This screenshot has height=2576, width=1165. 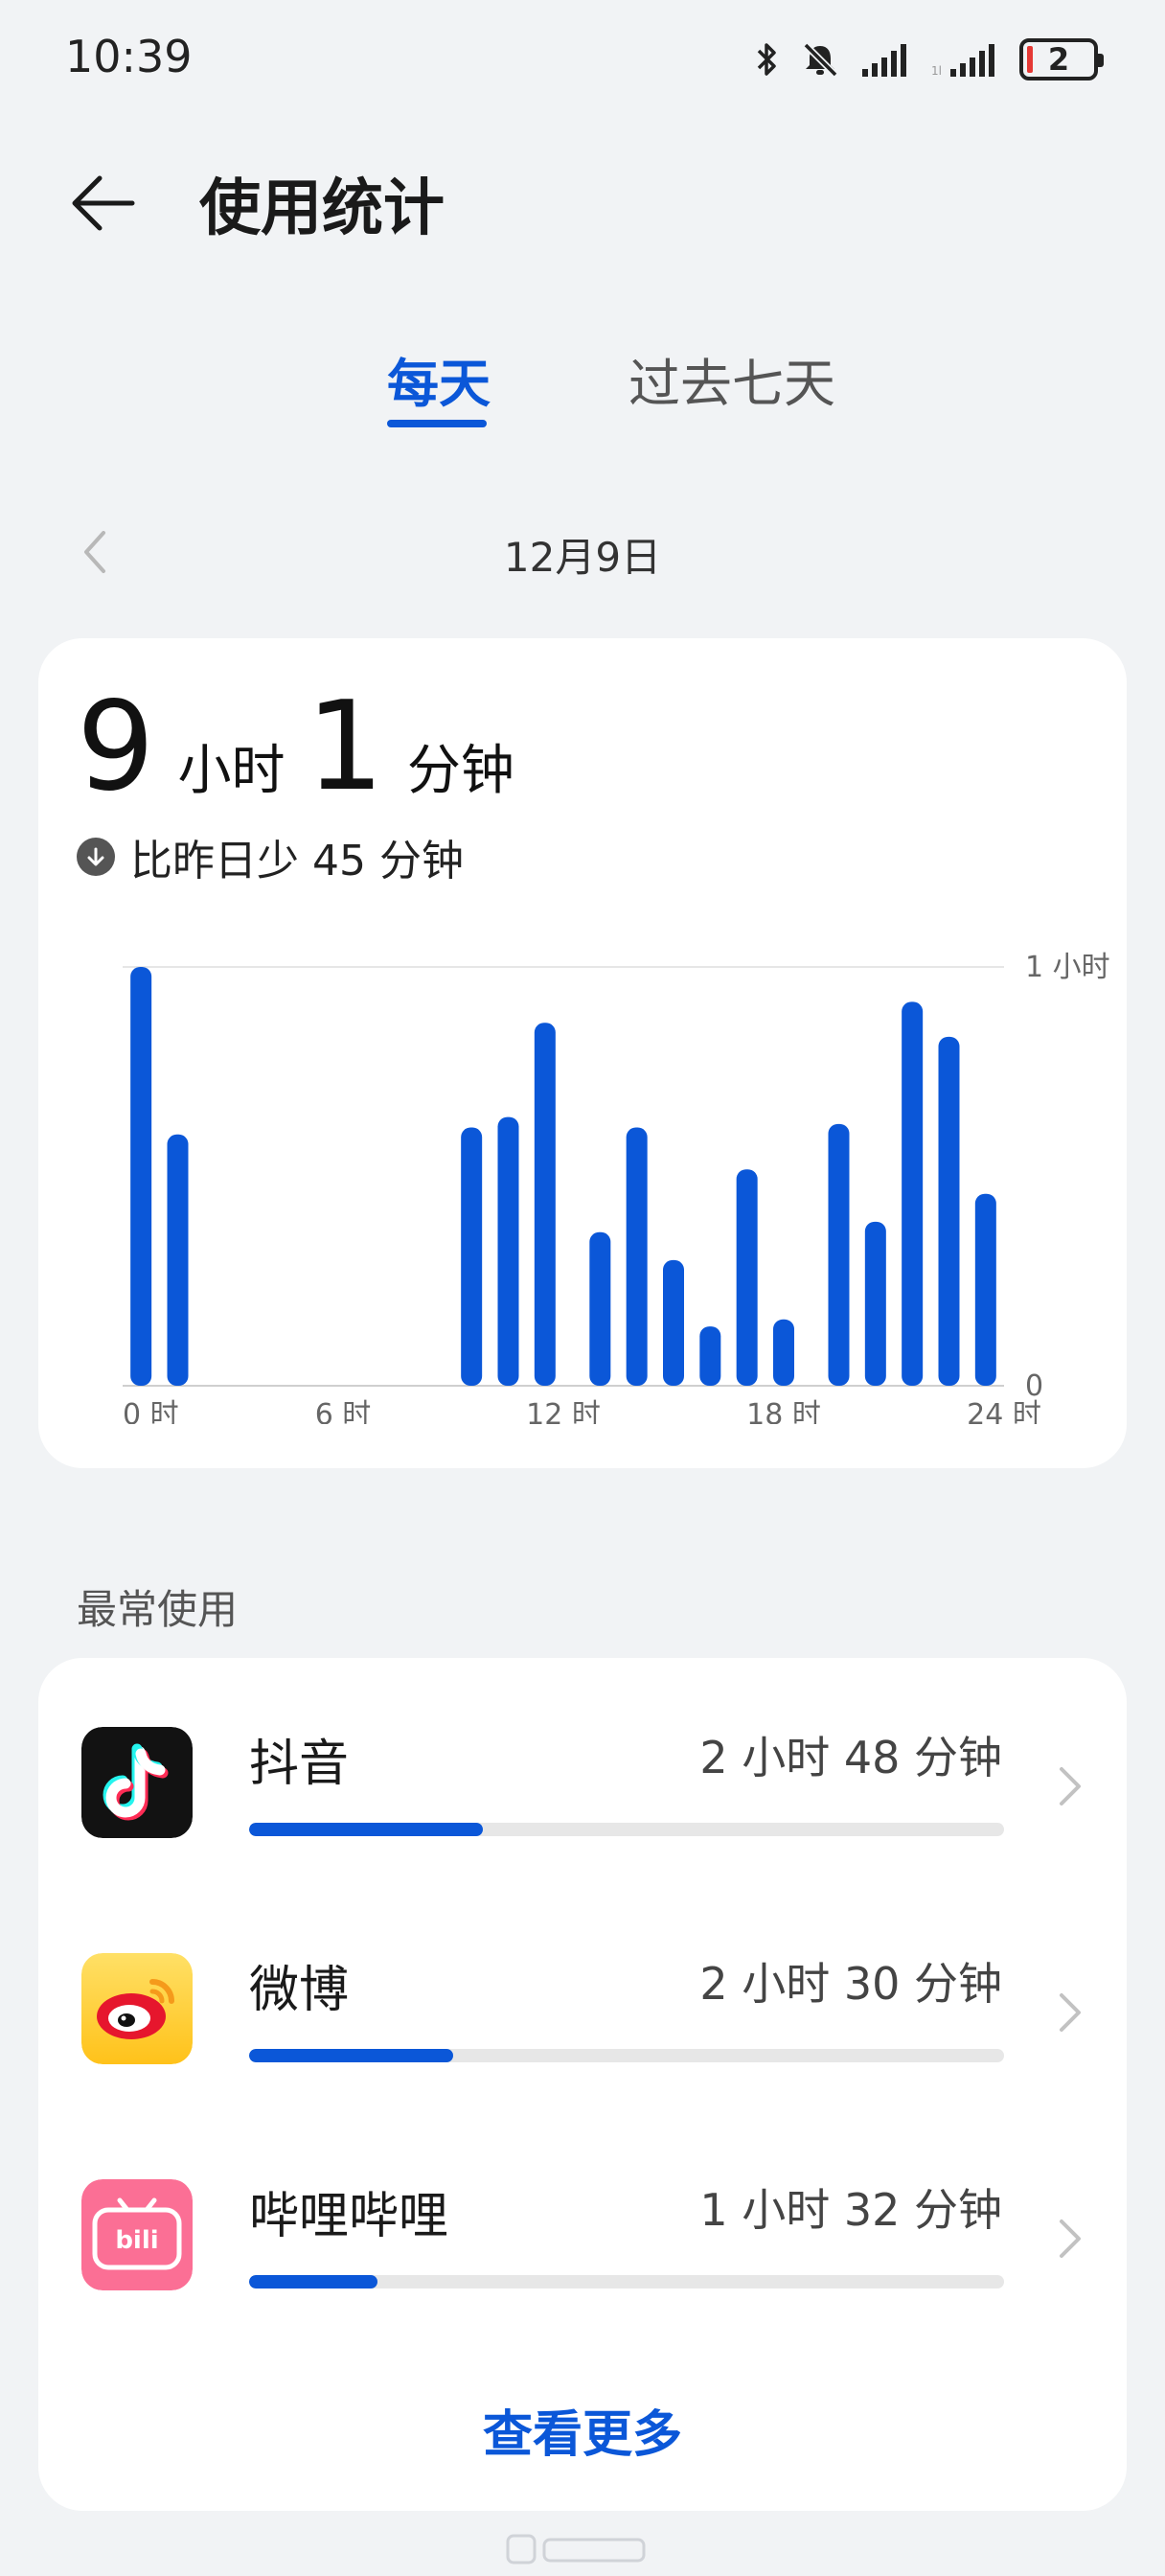 I want to click on app-name: 抖音, so click(x=299, y=1764).